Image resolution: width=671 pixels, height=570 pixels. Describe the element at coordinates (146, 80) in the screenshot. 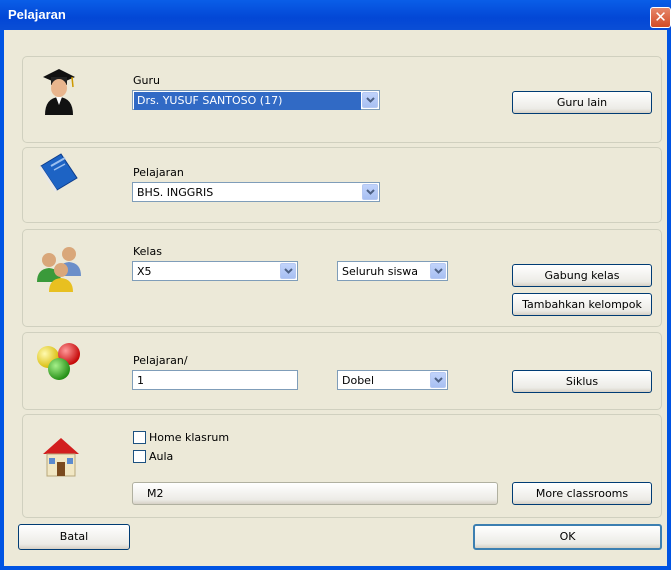

I see `teacher-label: Guru` at that location.